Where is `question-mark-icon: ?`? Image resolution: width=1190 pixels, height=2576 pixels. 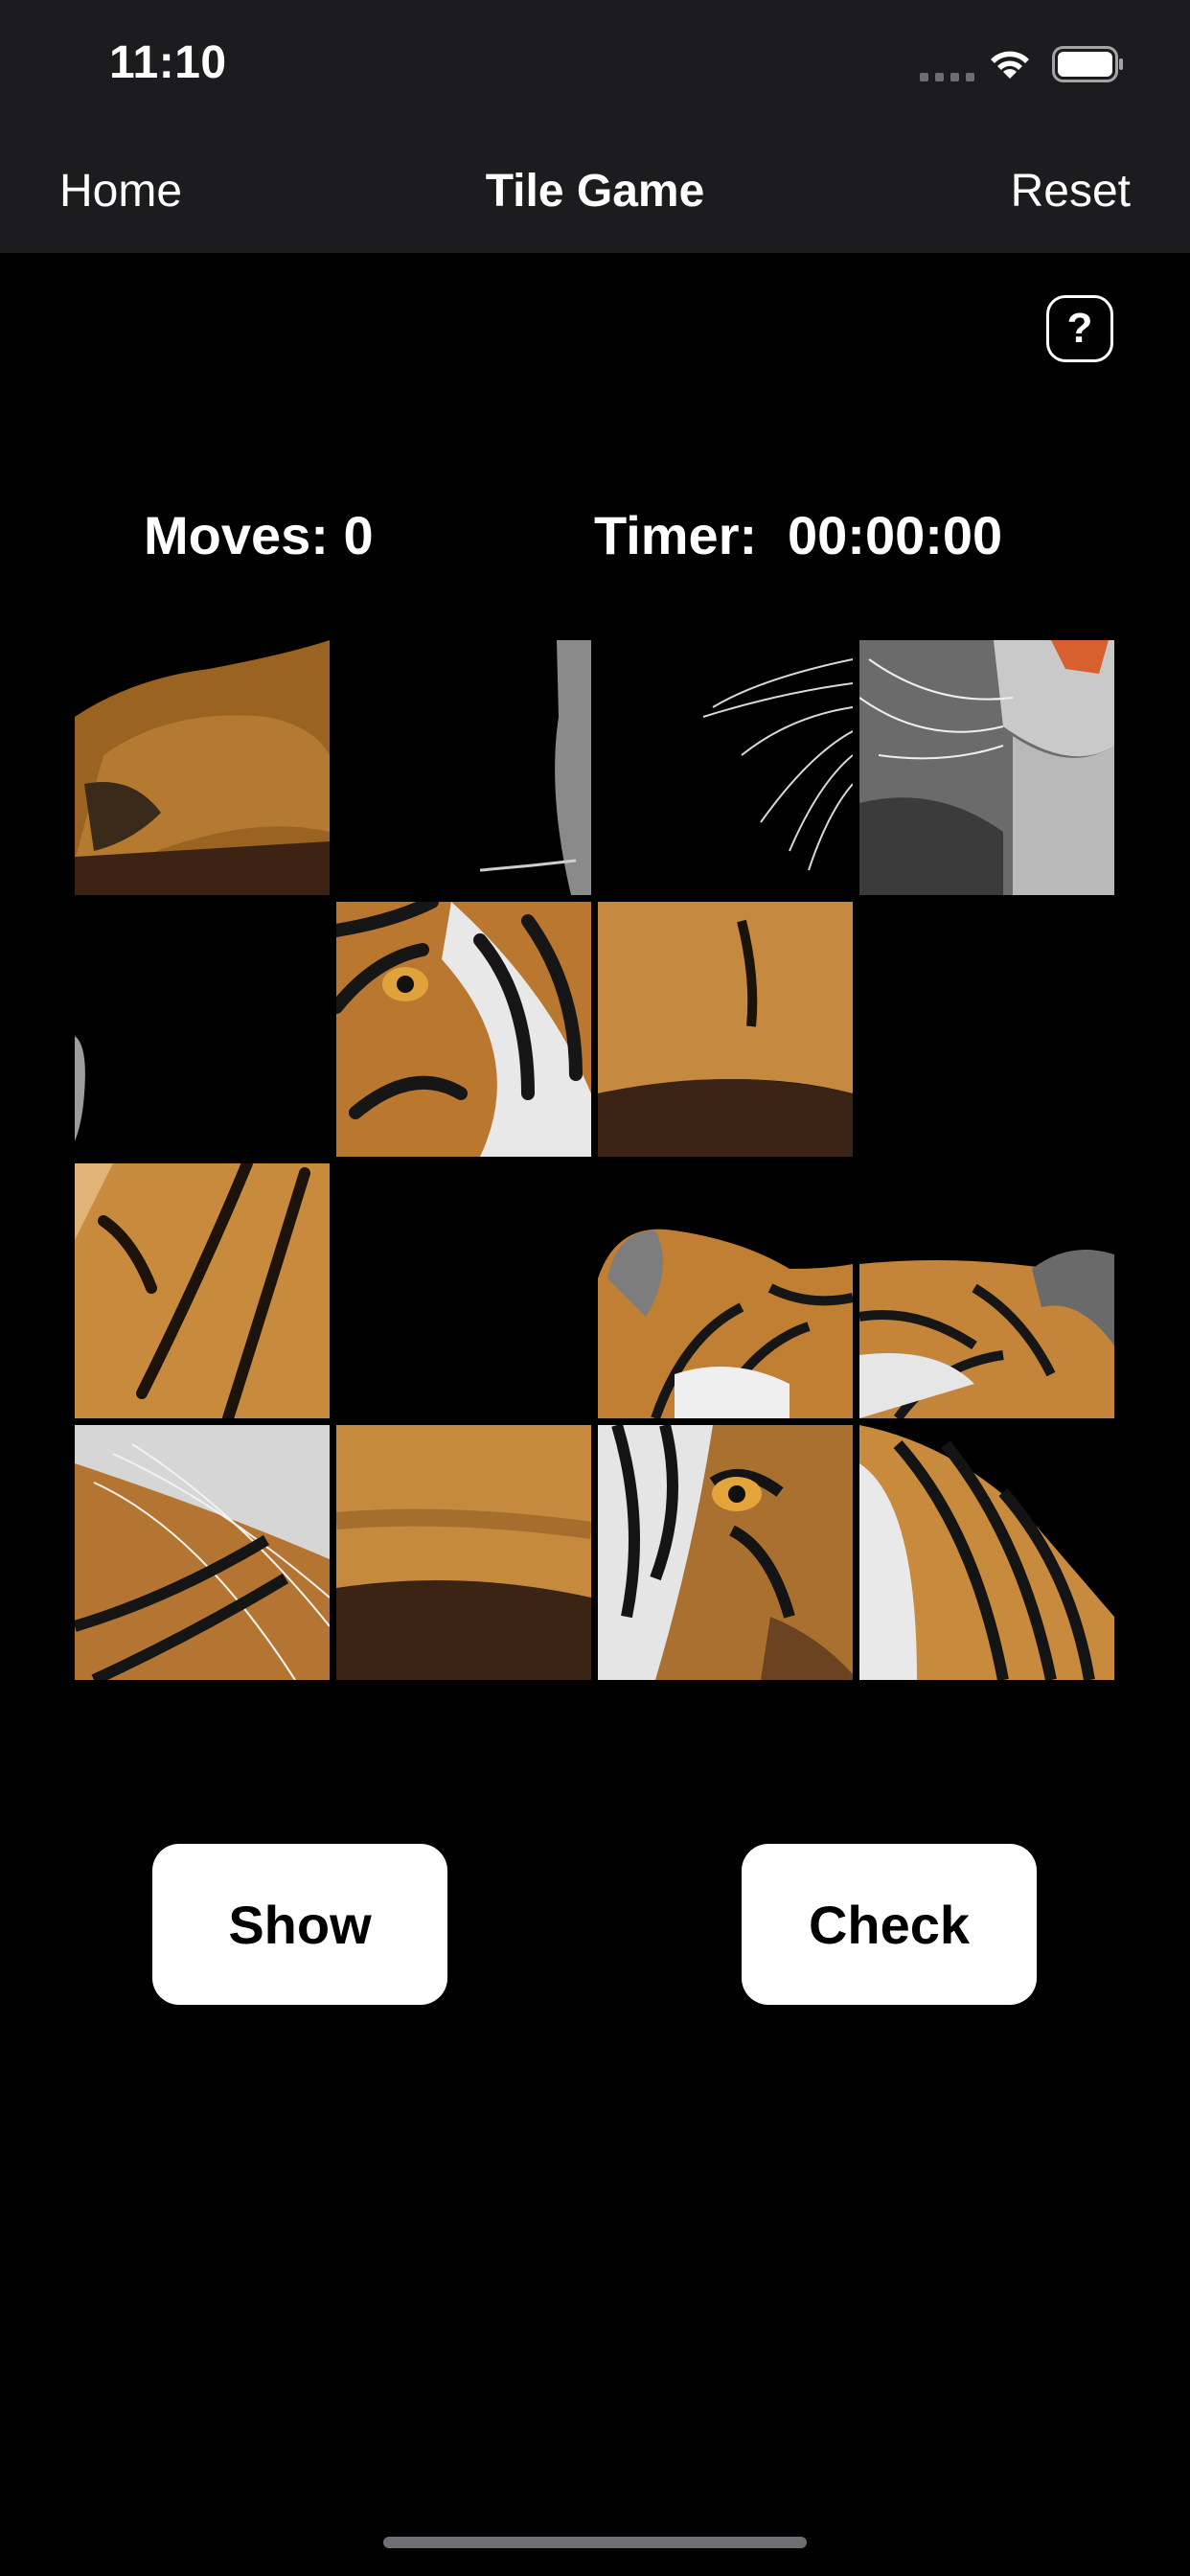 question-mark-icon: ? is located at coordinates (1079, 328).